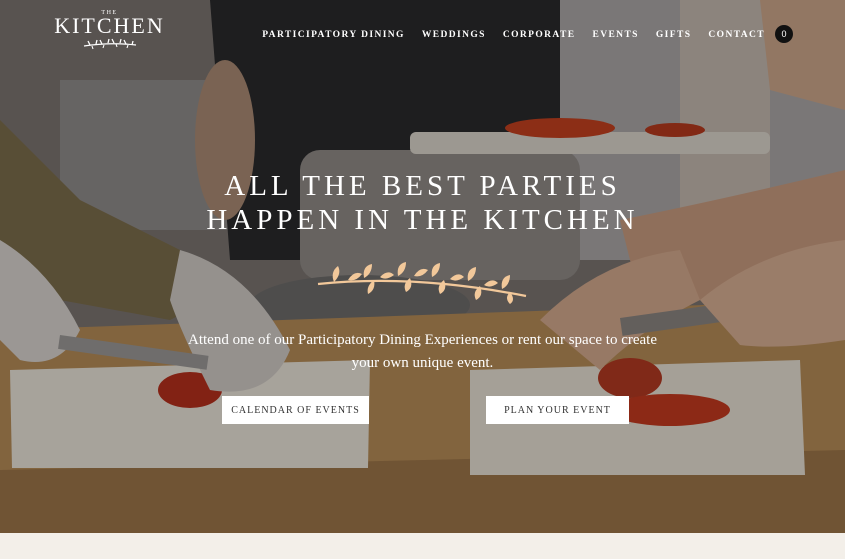 The height and width of the screenshot is (559, 845). I want to click on nav-item-weddings: WEDDINGS, so click(454, 35).